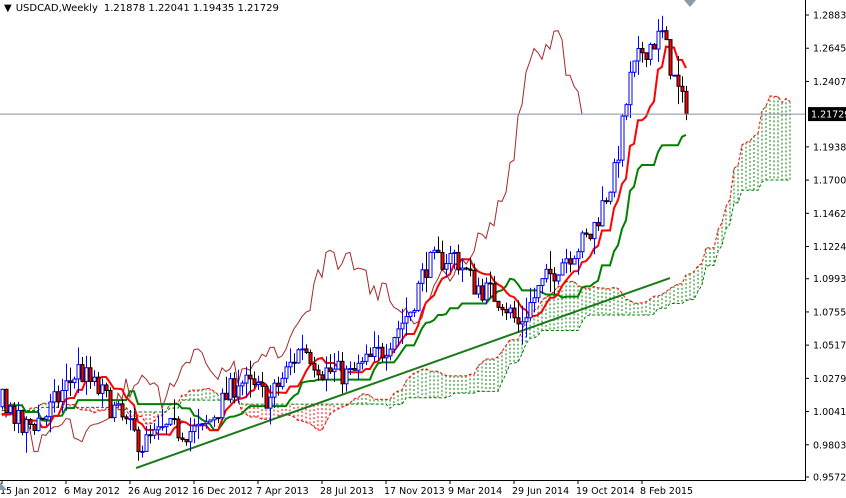 The height and width of the screenshot is (498, 846). What do you see at coordinates (282, 491) in the screenshot?
I see `x-tick-label: 7 Apr 2013` at bounding box center [282, 491].